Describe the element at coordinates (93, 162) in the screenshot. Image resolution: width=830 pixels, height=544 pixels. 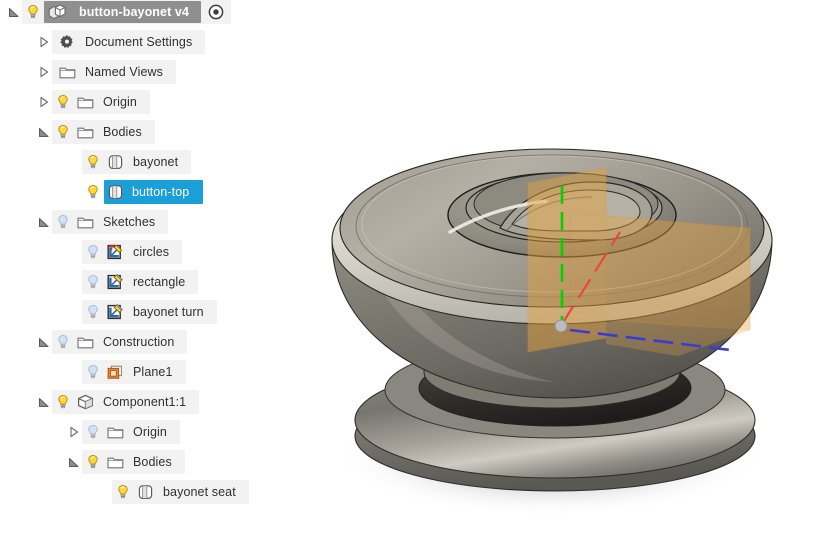
I see `visibility-bulb-bayonet` at that location.